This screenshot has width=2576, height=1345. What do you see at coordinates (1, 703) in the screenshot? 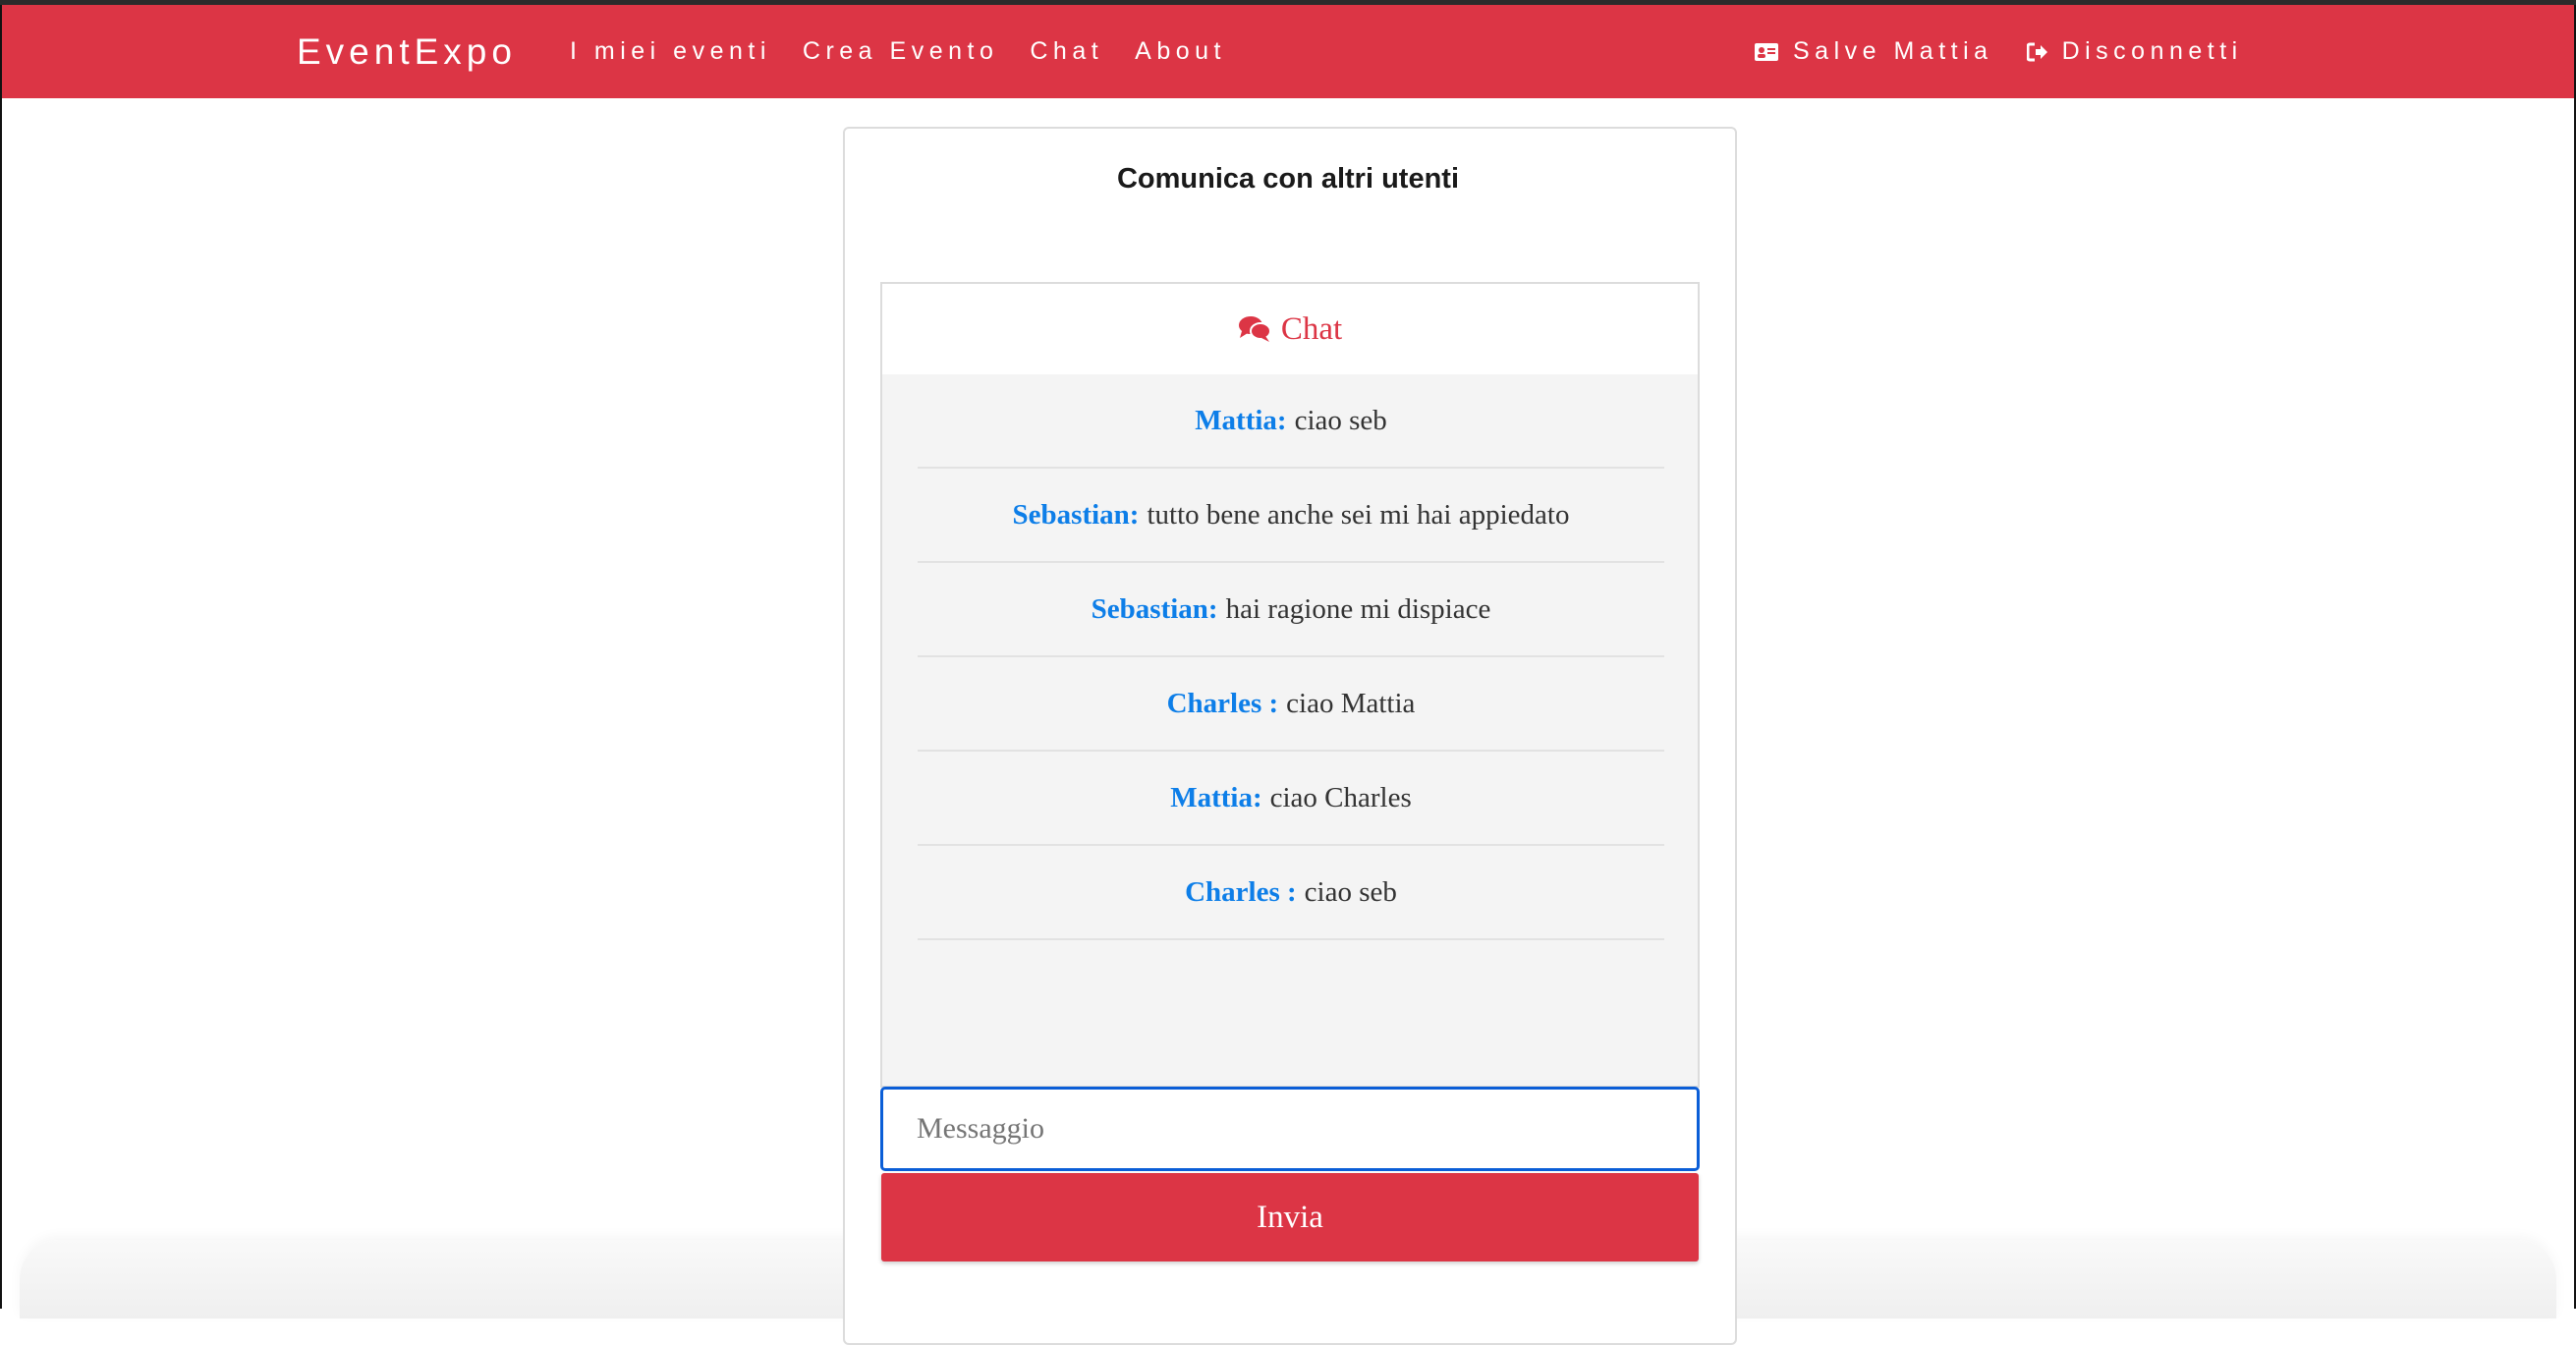
I see `window-left-border` at bounding box center [1, 703].